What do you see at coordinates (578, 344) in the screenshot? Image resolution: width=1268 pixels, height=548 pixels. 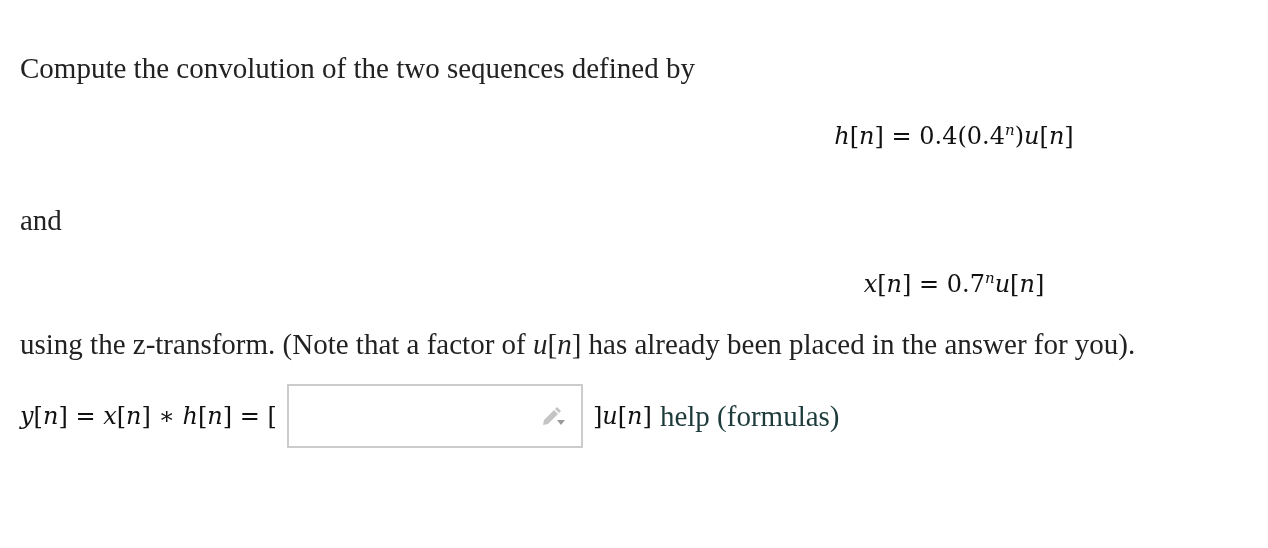 I see `paragraph: using the z-transform. (Note that a factor of u[n] has already been placed in the answer for you).` at bounding box center [578, 344].